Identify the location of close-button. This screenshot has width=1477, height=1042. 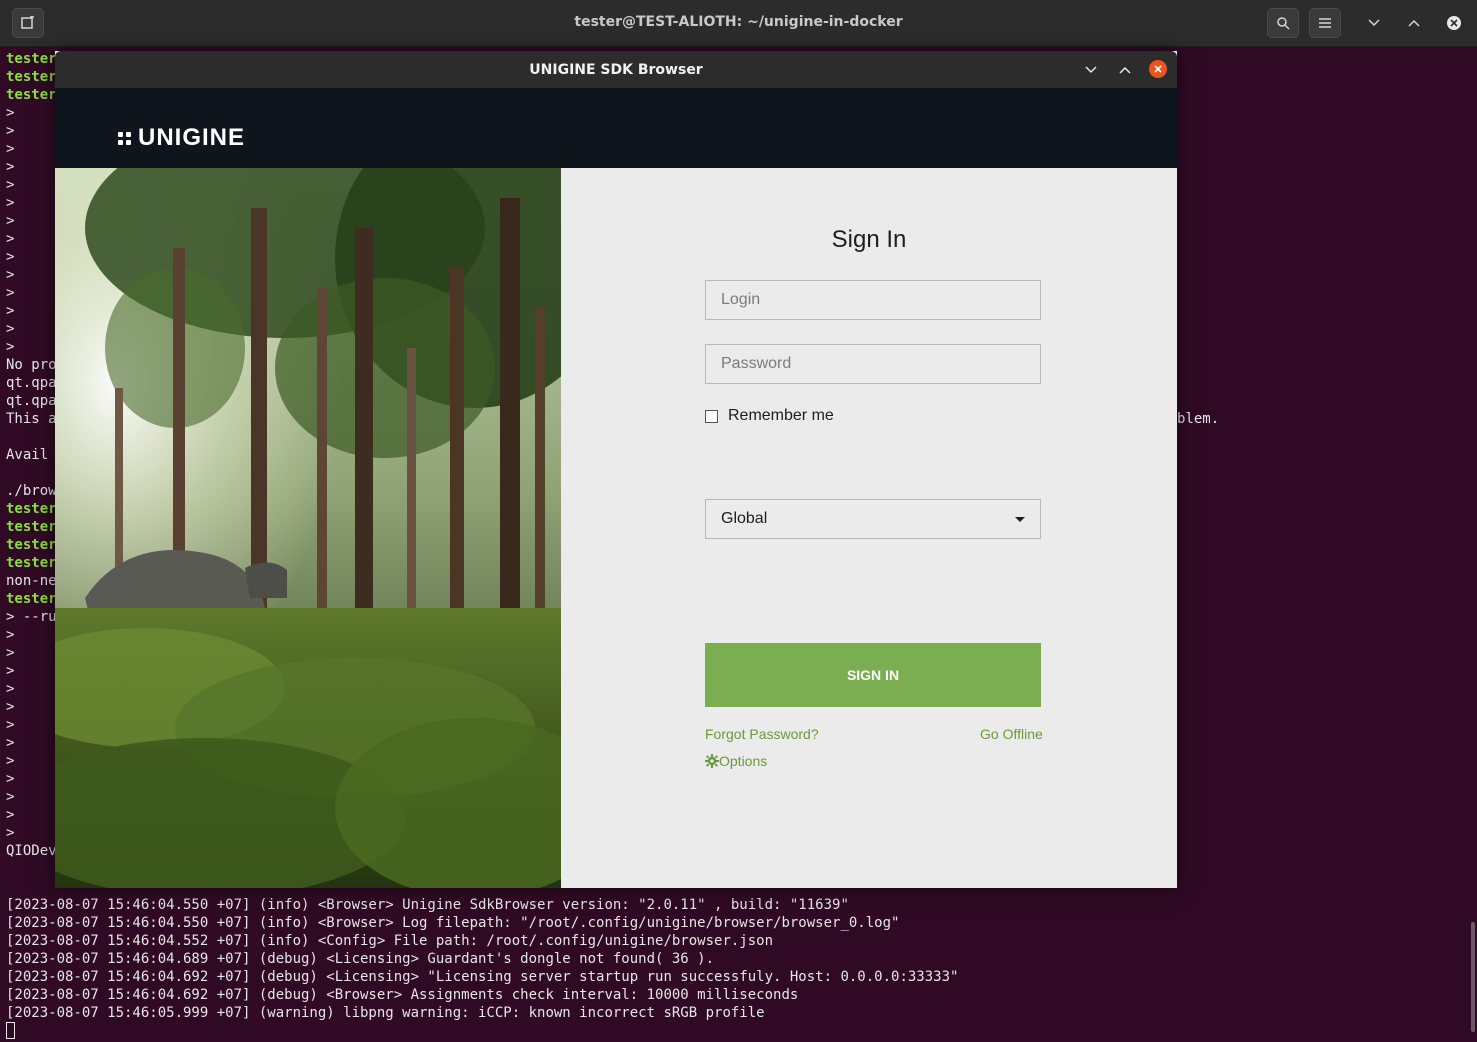
(1454, 23).